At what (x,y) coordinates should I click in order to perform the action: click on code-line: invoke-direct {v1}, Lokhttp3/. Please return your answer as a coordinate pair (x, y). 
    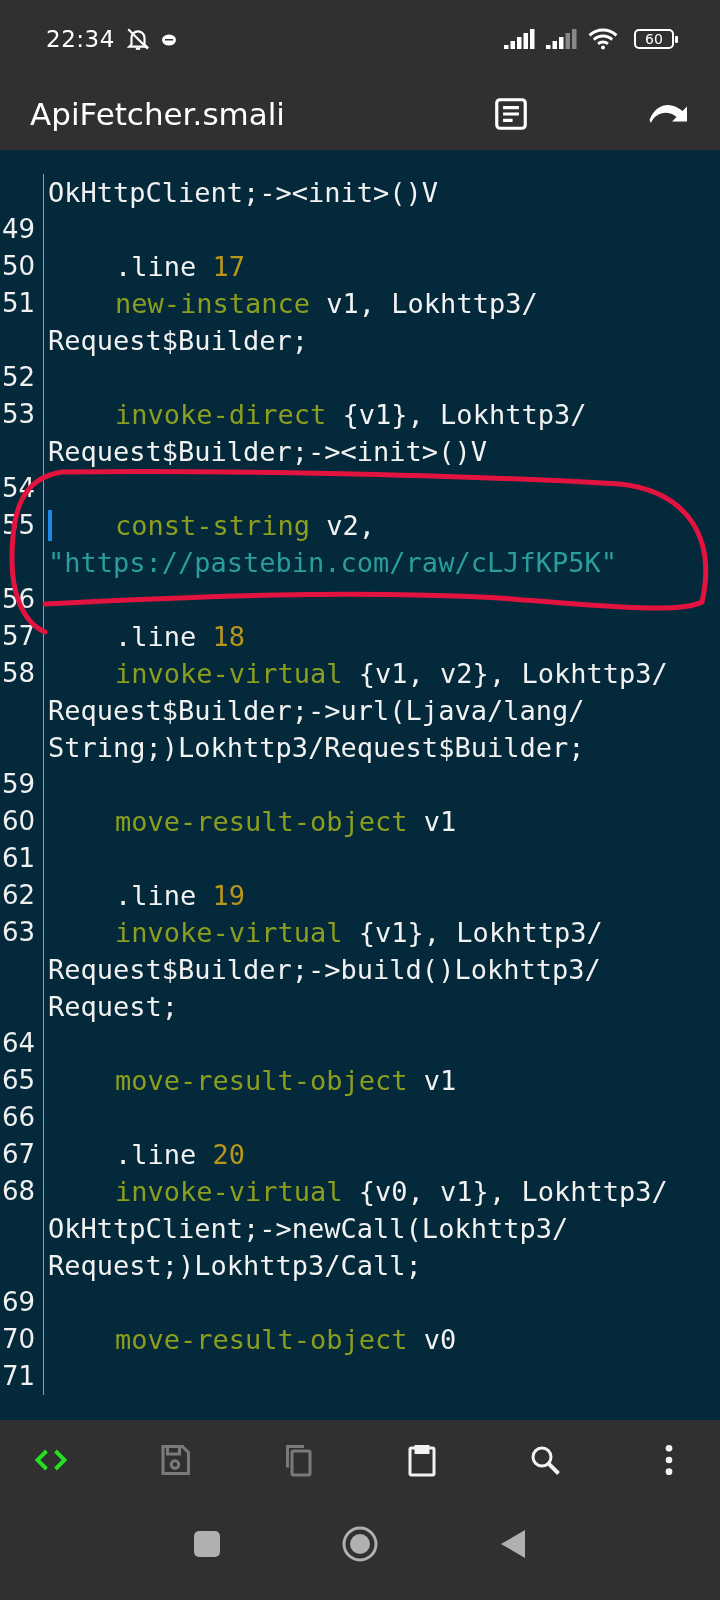
    Looking at the image, I should click on (351, 415).